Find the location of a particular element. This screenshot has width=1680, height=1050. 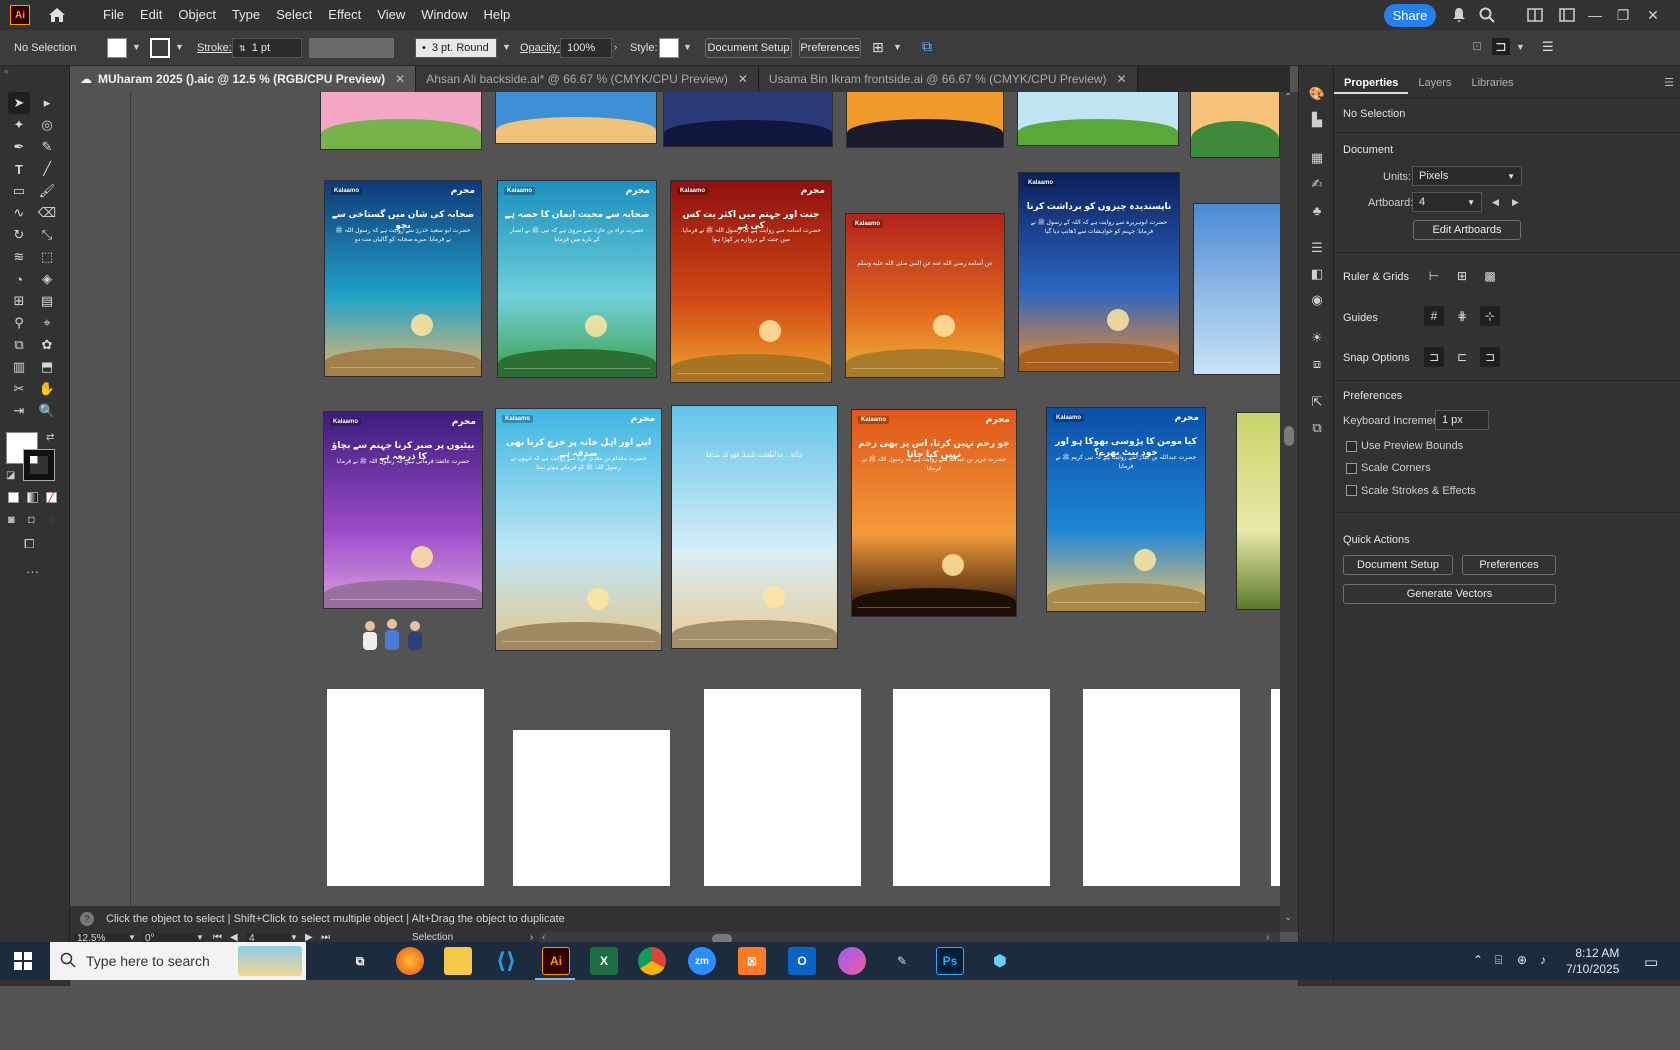

color-mode-icon is located at coordinates (13, 497).